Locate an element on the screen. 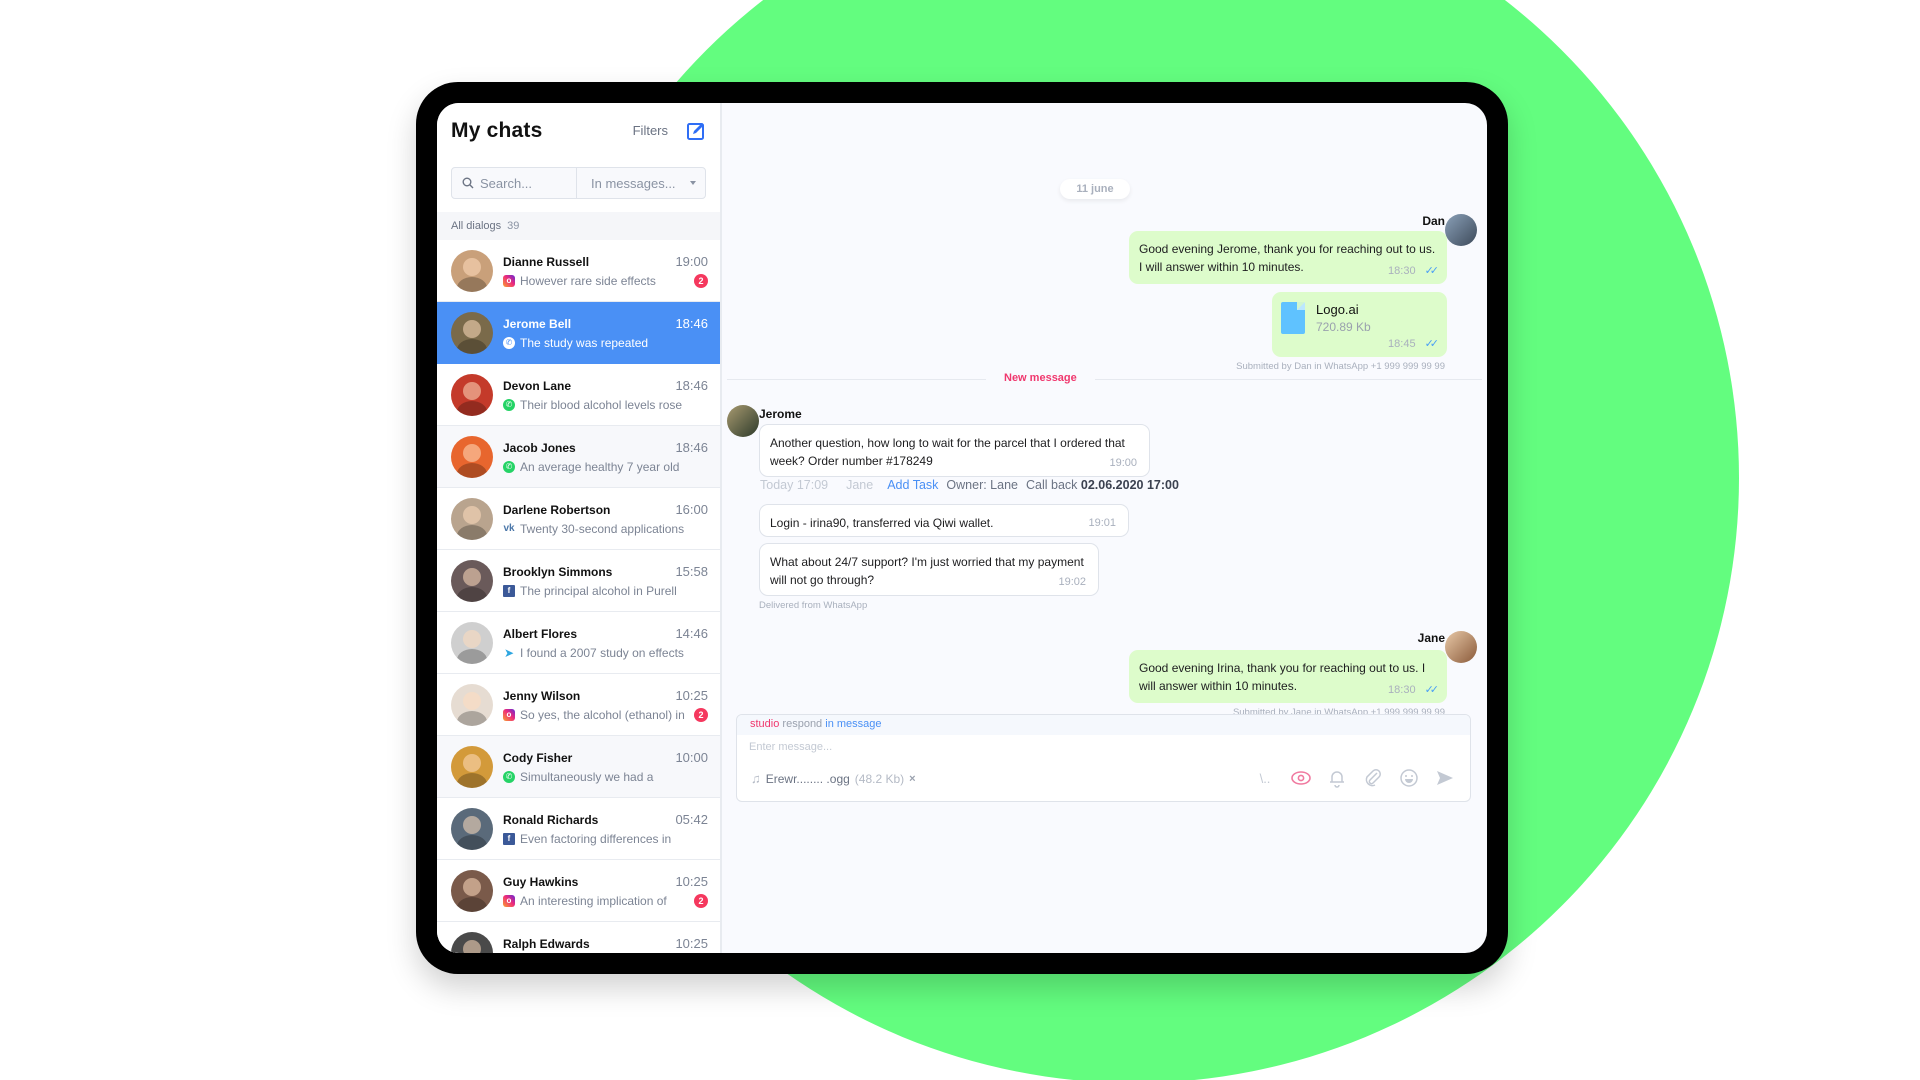 Image resolution: width=1920 pixels, height=1080 pixels. last-message-time: 14:46 is located at coordinates (691, 633).